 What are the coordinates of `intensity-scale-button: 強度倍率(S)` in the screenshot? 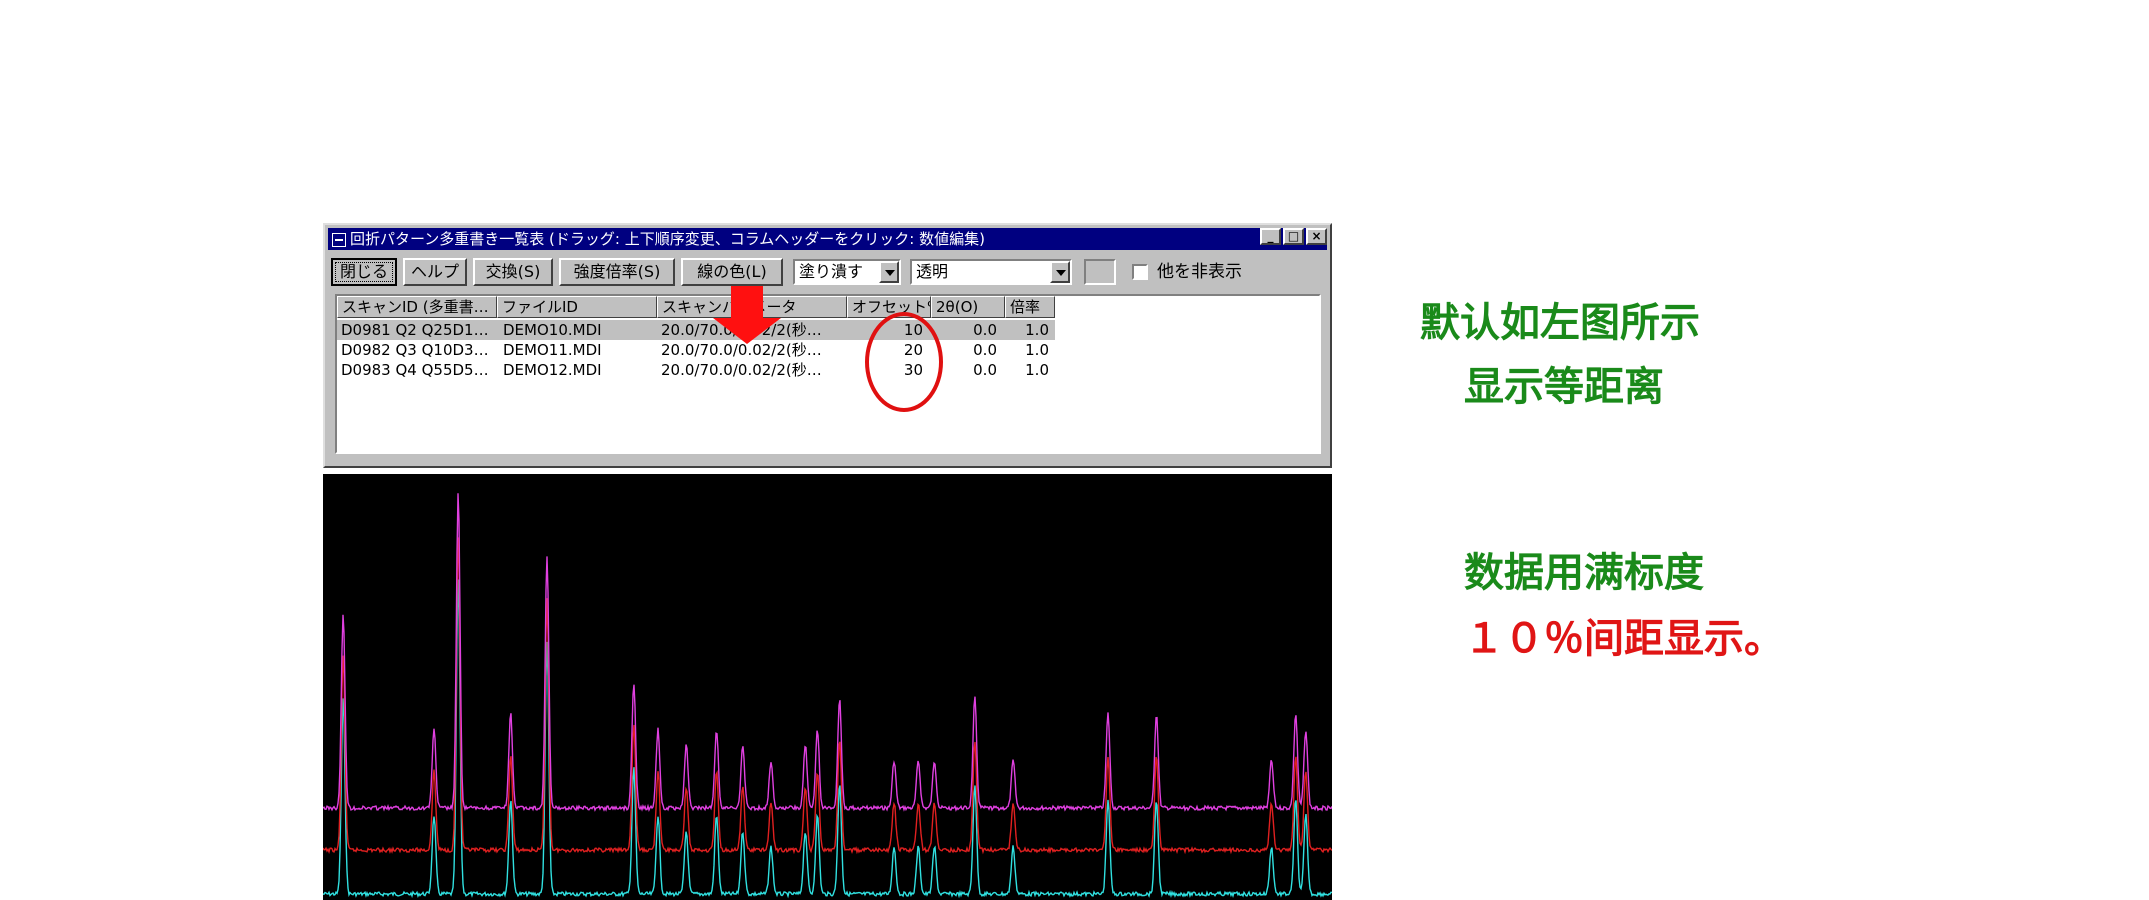 It's located at (617, 272).